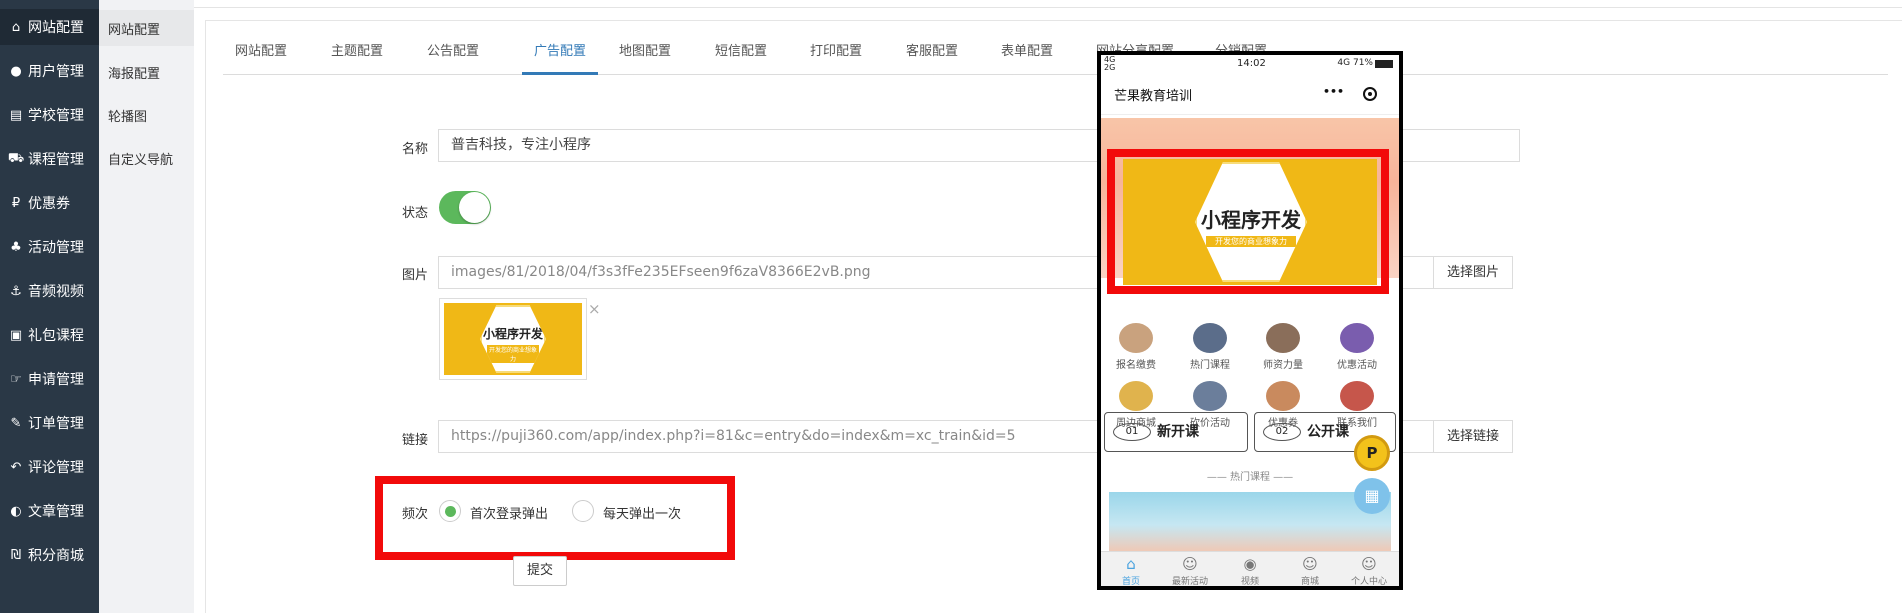  I want to click on close-target-icon, so click(1370, 94).